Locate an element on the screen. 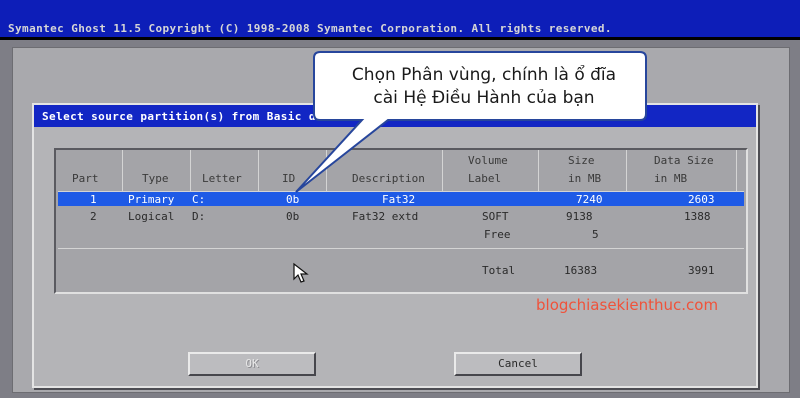 This screenshot has width=800, height=398. callout-line-2: cài Hệ Điều Hành của bạn is located at coordinates (484, 98).